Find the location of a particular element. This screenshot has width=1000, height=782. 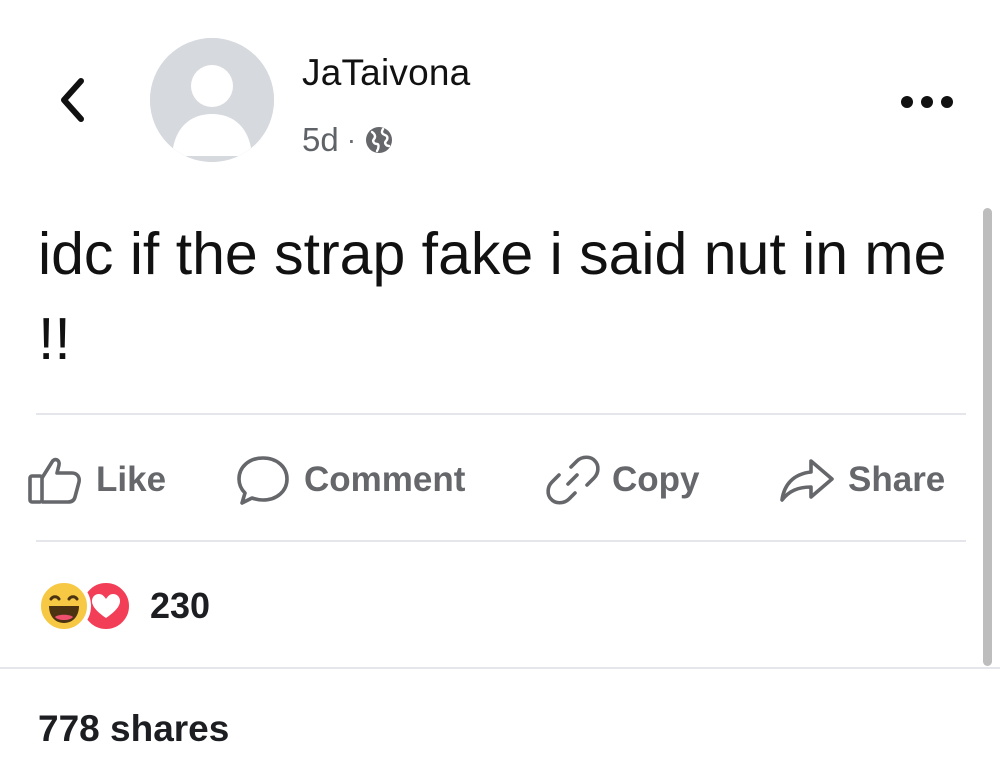

post-time: 5d is located at coordinates (320, 140).